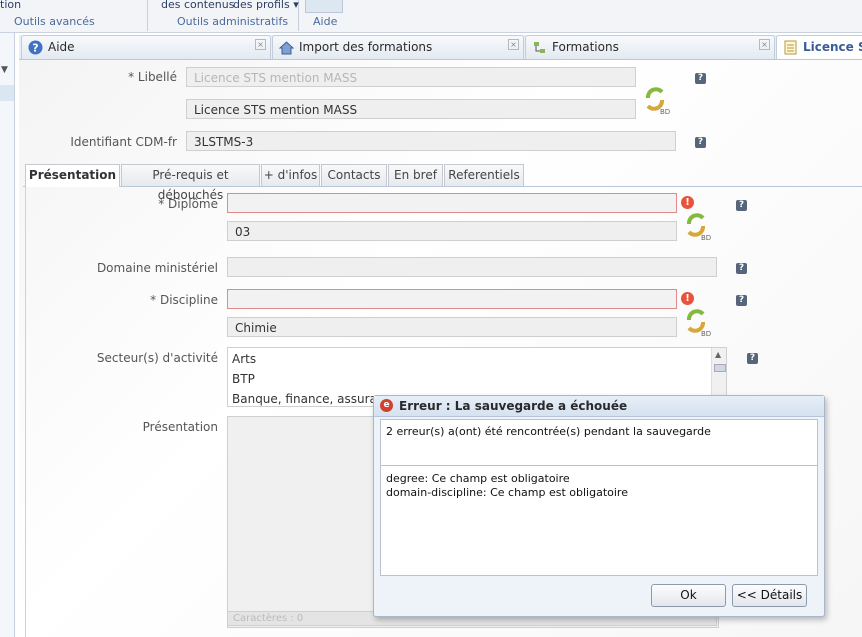 The width and height of the screenshot is (862, 637). I want to click on domaine-label: Domaine ministériel, so click(157, 268).